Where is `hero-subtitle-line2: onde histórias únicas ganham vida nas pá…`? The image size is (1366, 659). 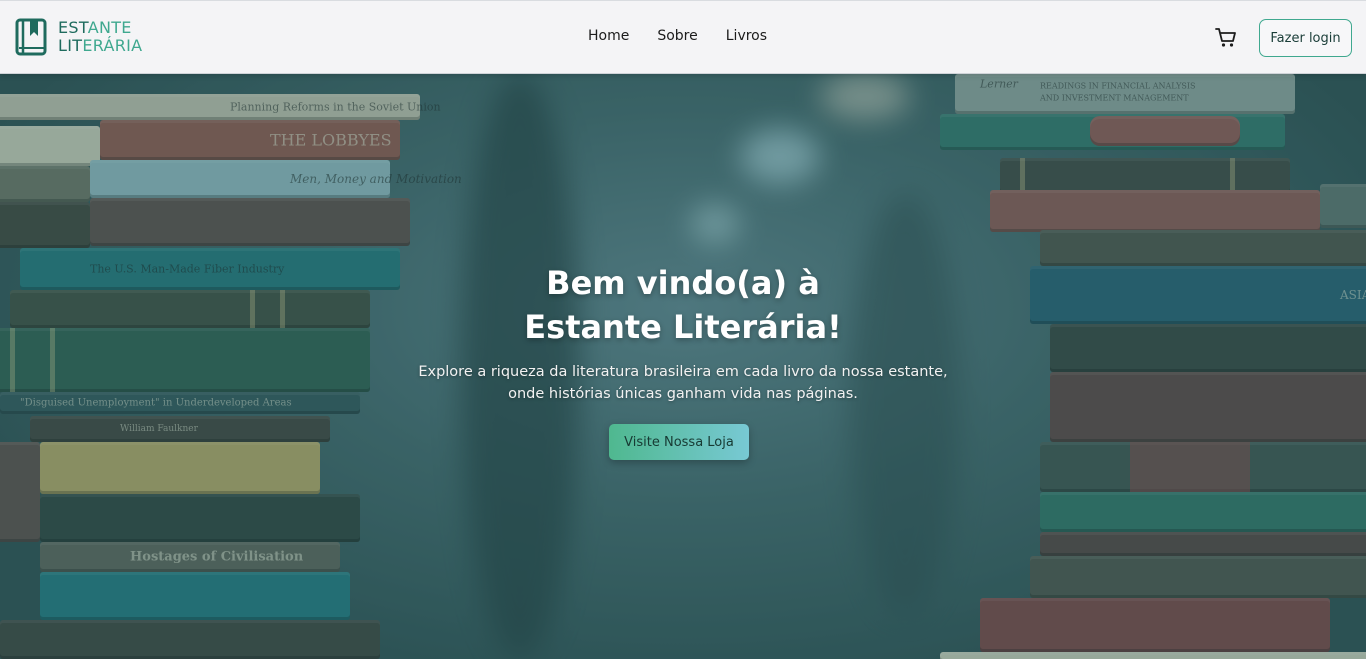 hero-subtitle-line2: onde histórias únicas ganham vida nas pá… is located at coordinates (683, 394).